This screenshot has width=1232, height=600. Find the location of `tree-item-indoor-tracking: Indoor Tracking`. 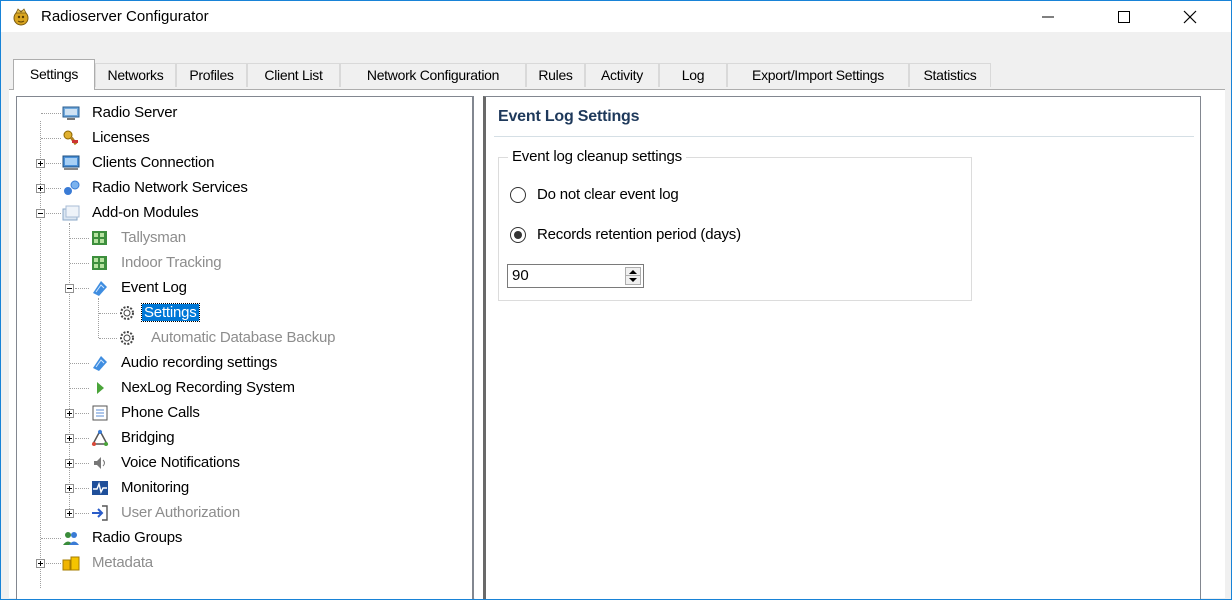

tree-item-indoor-tracking: Indoor Tracking is located at coordinates (156, 263).